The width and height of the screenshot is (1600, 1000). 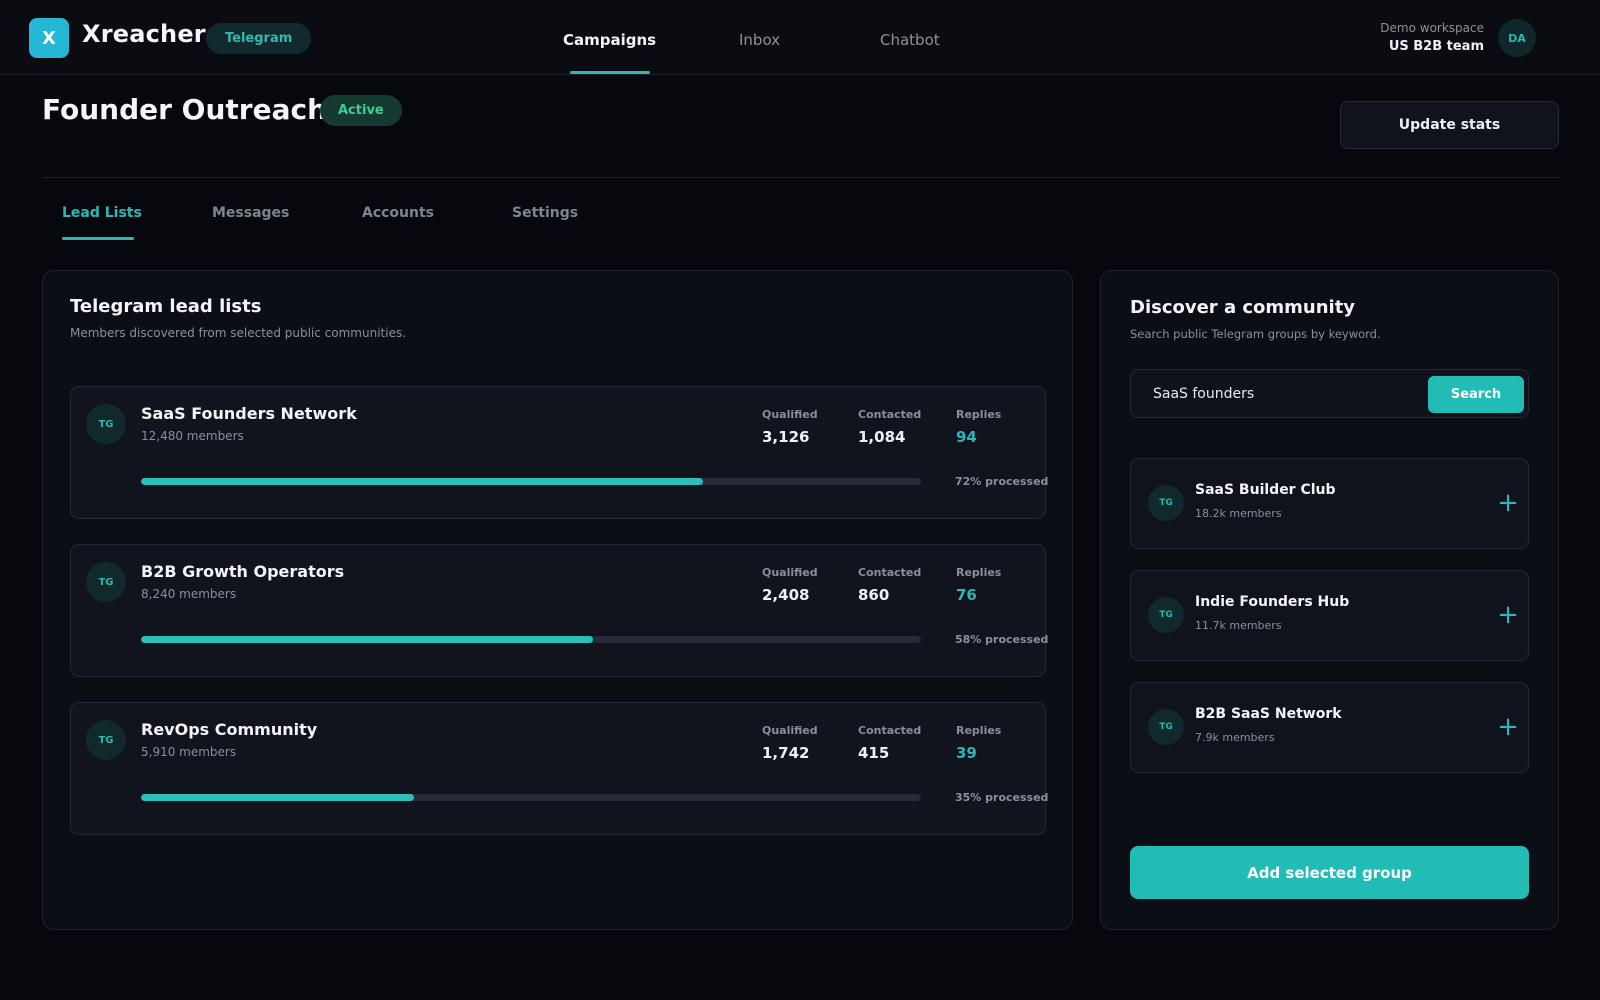 I want to click on nav-chatbot: Chatbot, so click(x=910, y=40).